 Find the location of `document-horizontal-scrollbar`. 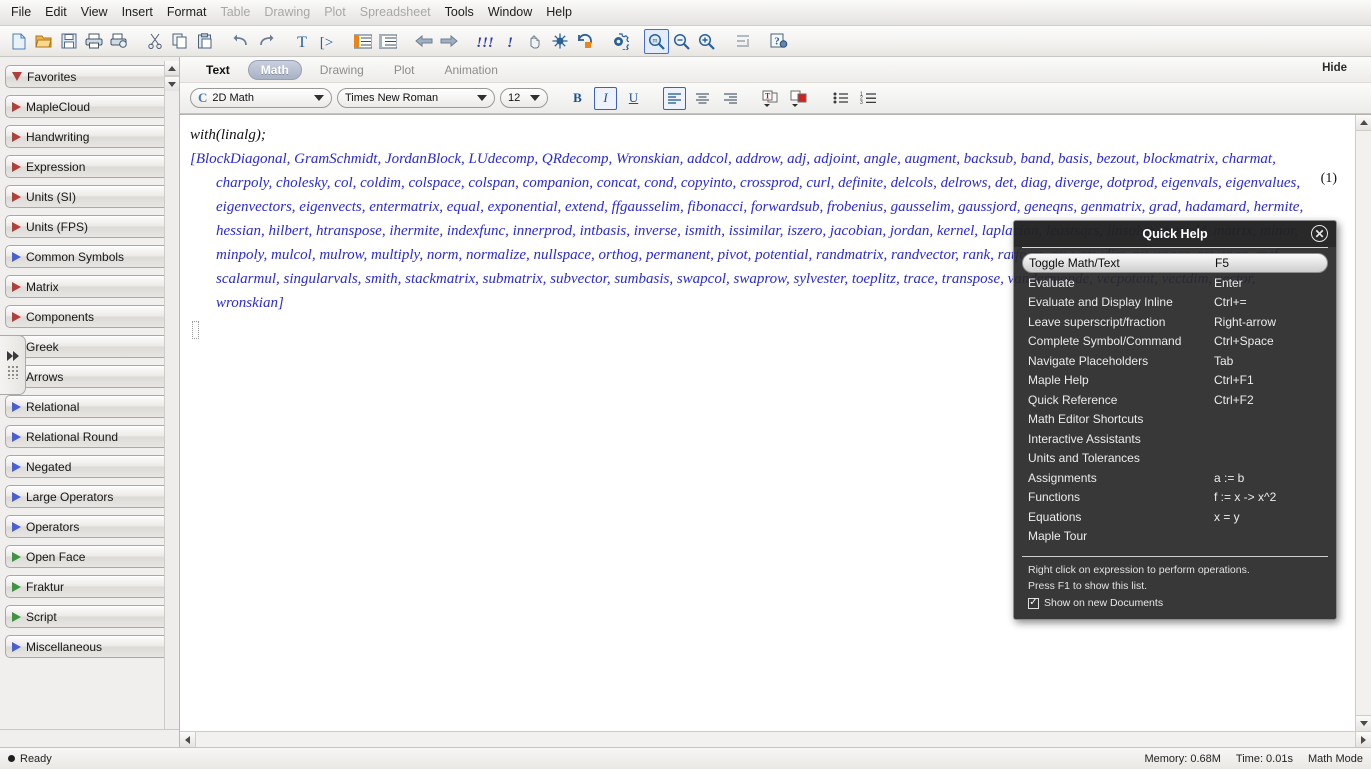

document-horizontal-scrollbar is located at coordinates (775, 739).